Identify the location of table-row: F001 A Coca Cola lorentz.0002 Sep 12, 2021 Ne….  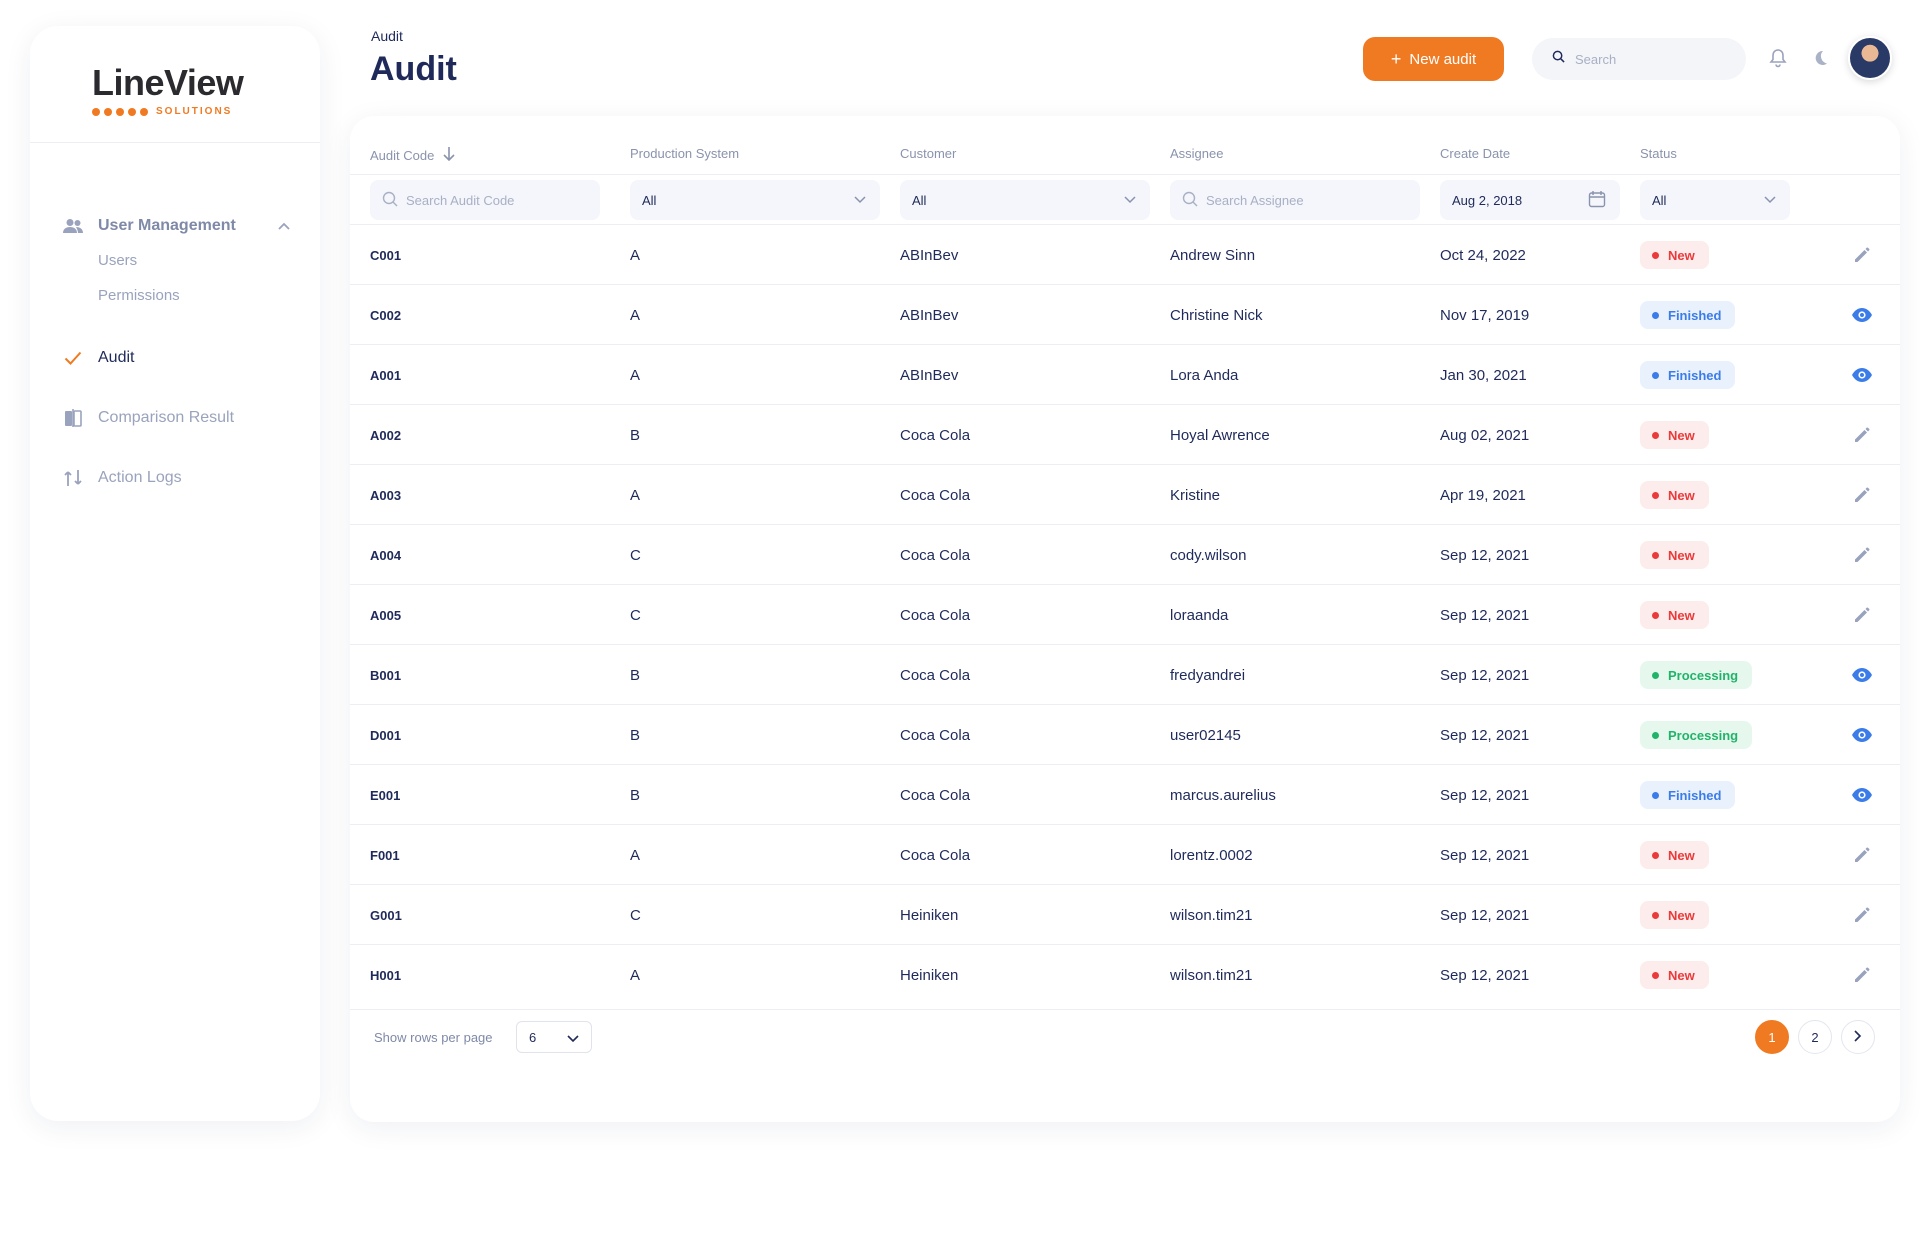
(1125, 854).